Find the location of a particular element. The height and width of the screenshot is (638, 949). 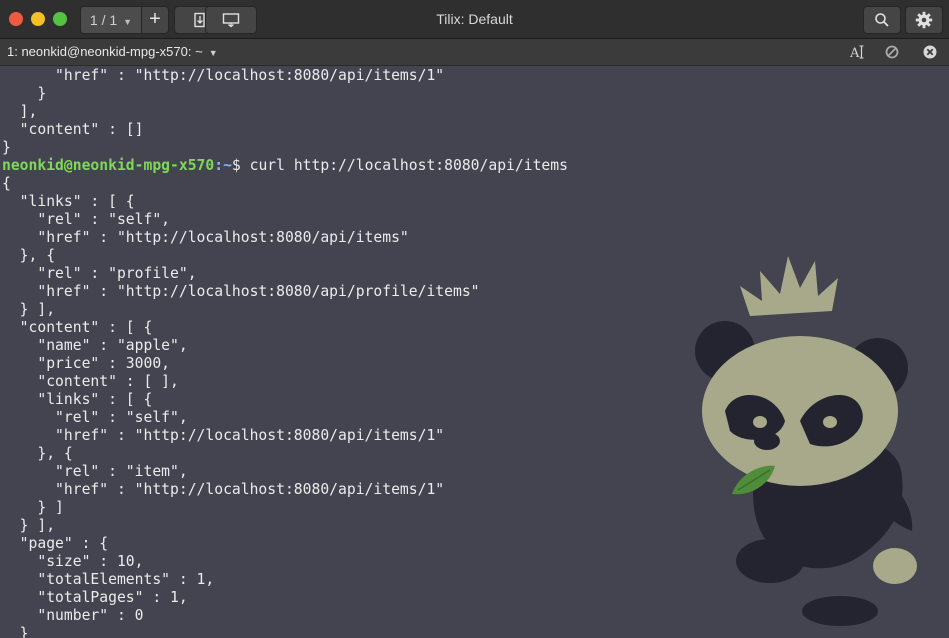

sync-input-button is located at coordinates (231, 20).